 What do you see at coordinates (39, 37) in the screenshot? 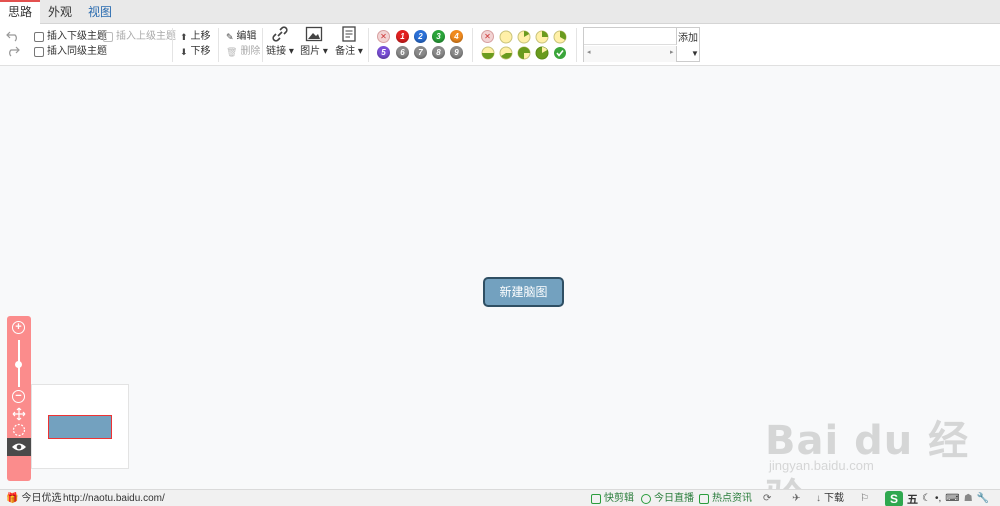
I see `insert-child-icon` at bounding box center [39, 37].